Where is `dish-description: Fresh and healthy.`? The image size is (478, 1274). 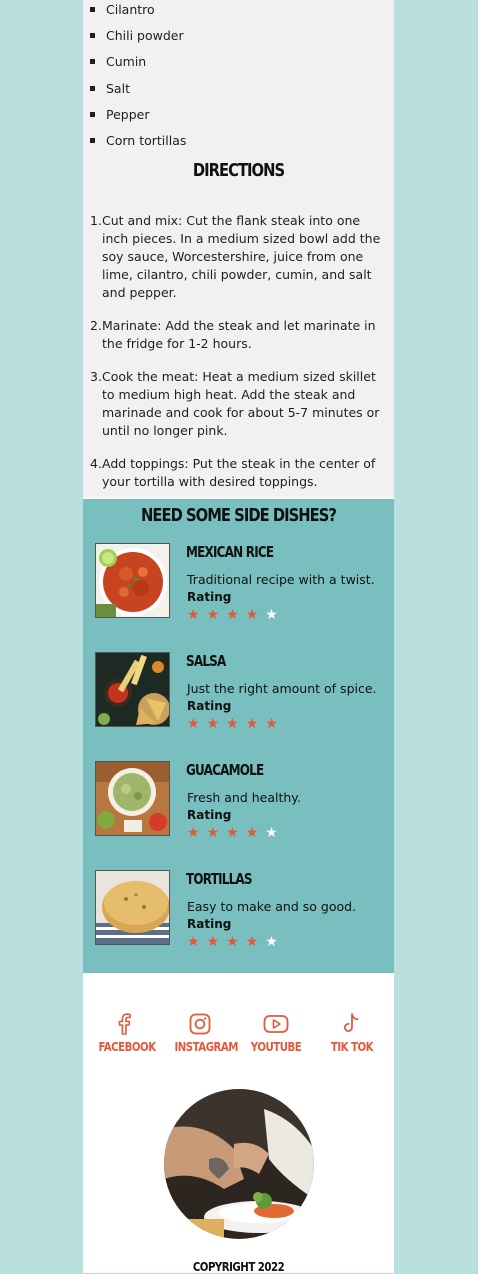 dish-description: Fresh and healthy. is located at coordinates (244, 798).